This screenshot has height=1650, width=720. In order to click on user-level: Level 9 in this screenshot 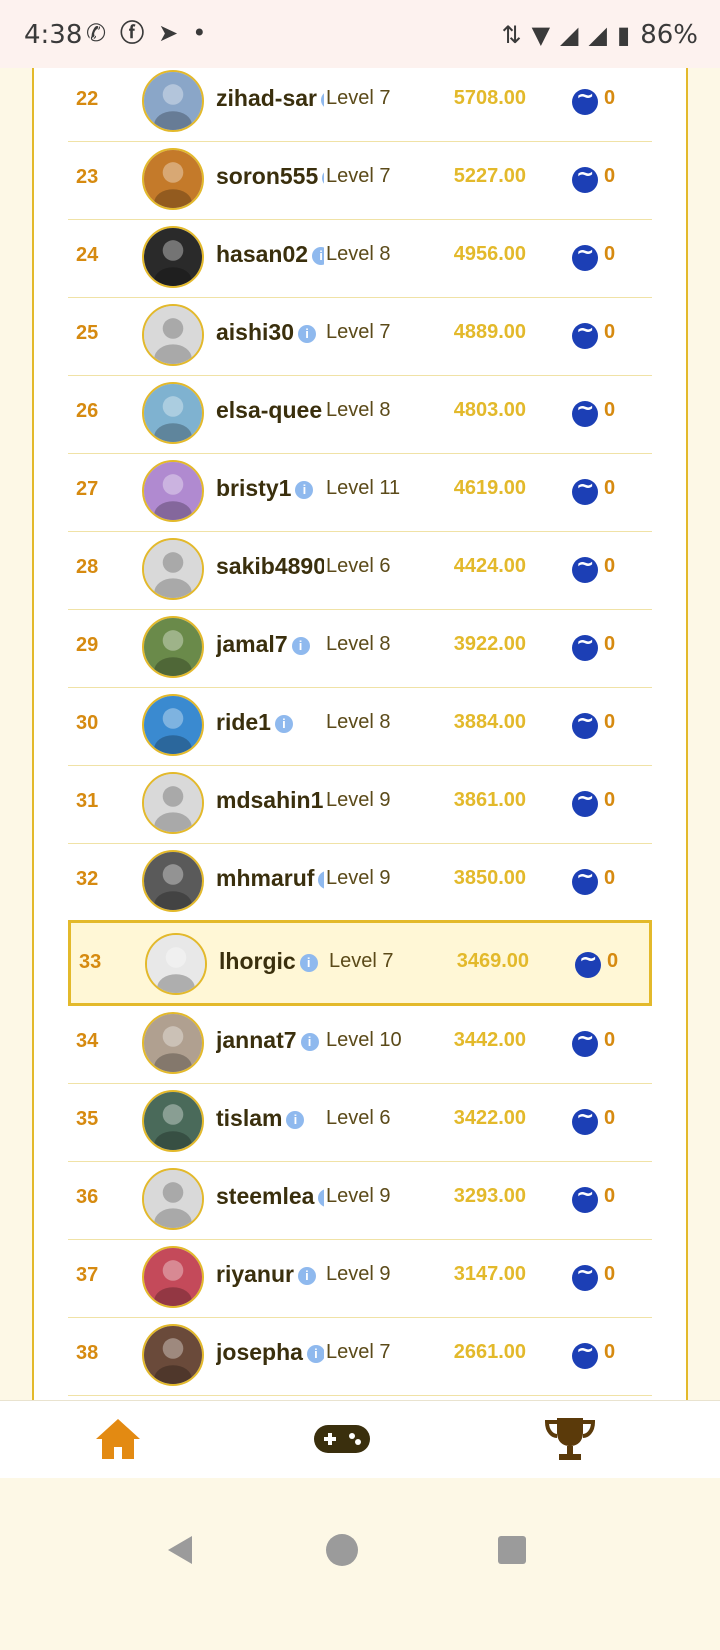, I will do `click(358, 1274)`.